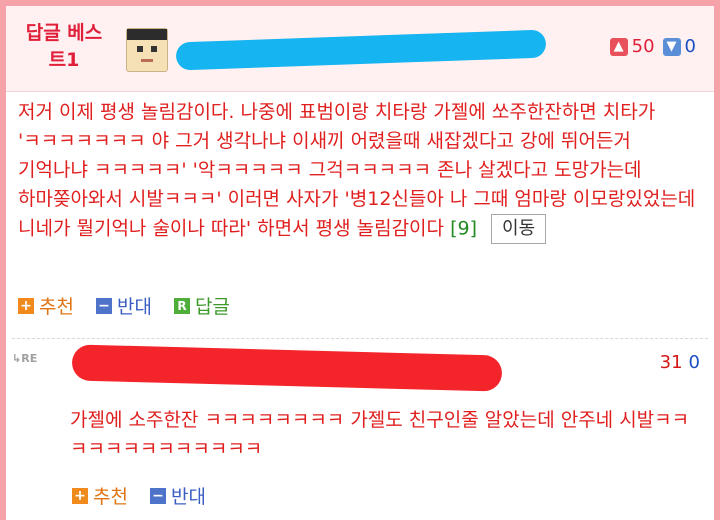 This screenshot has width=720, height=520. I want to click on avatar, so click(147, 50).